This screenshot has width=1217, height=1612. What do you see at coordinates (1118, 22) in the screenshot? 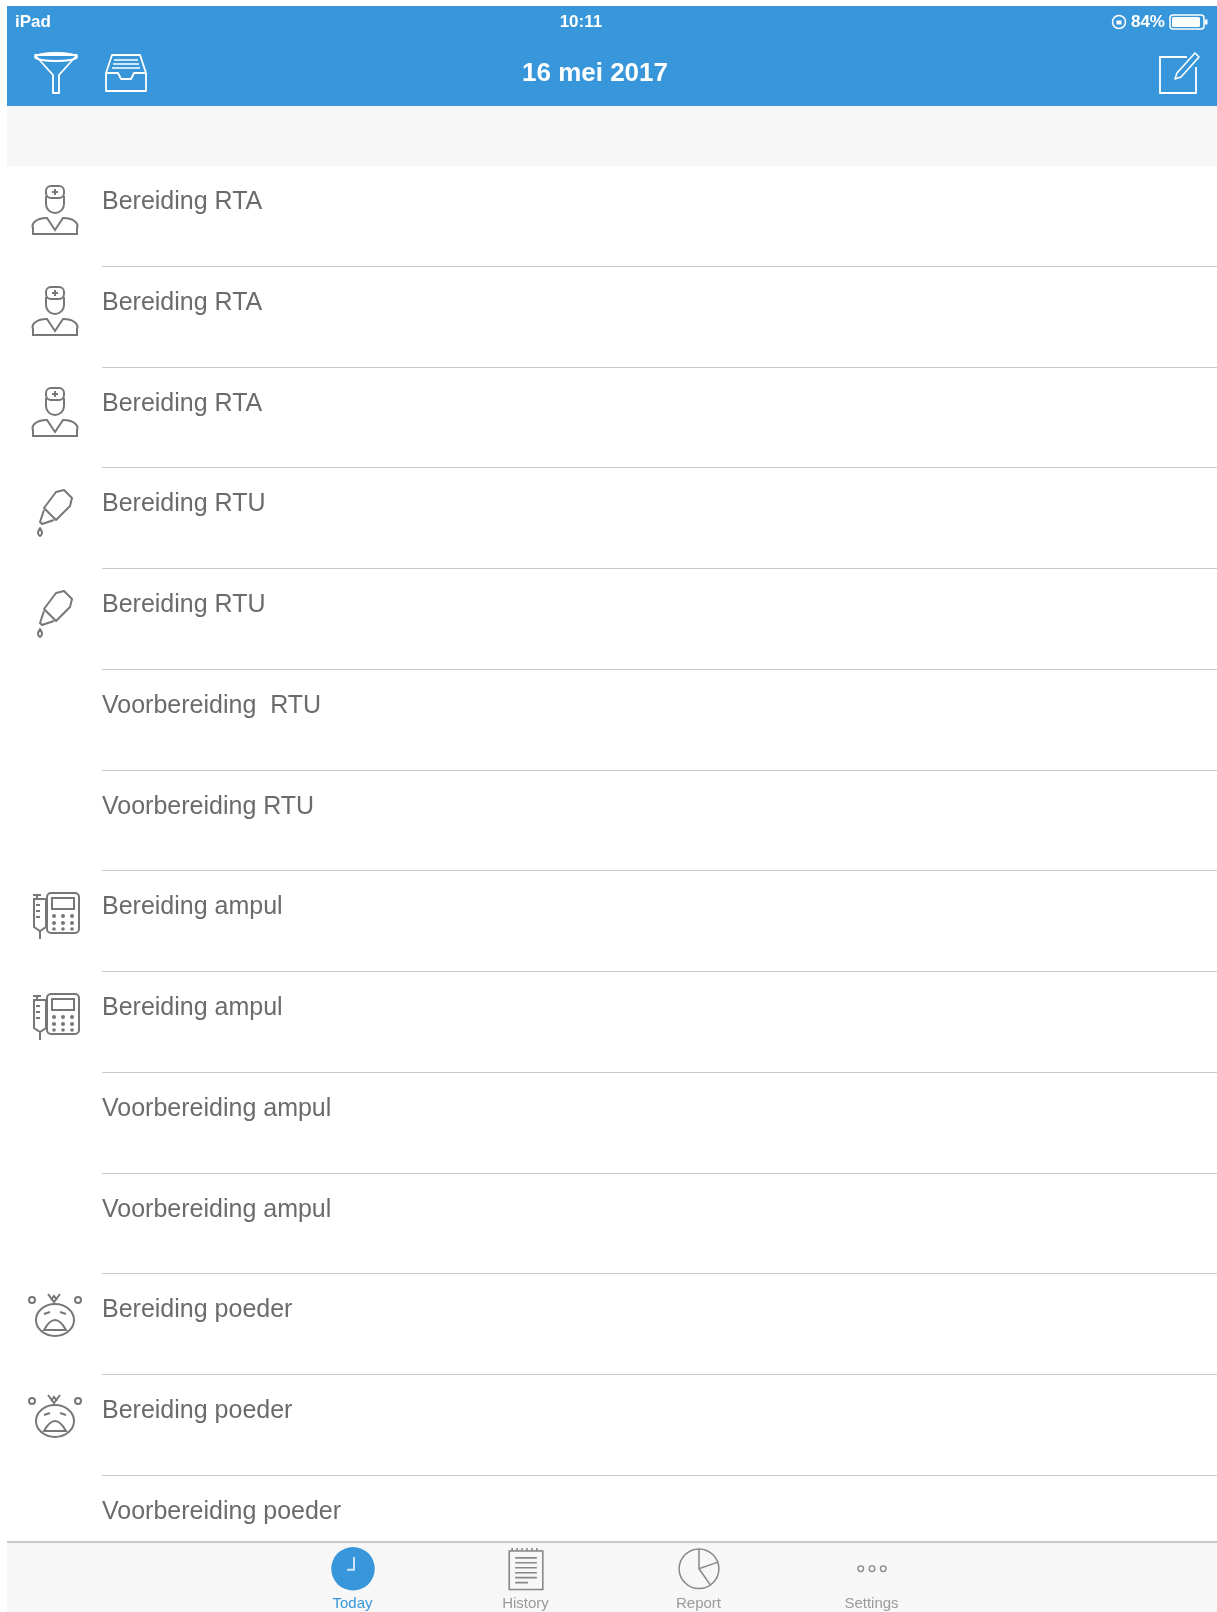
I see `rotation-lock-icon` at bounding box center [1118, 22].